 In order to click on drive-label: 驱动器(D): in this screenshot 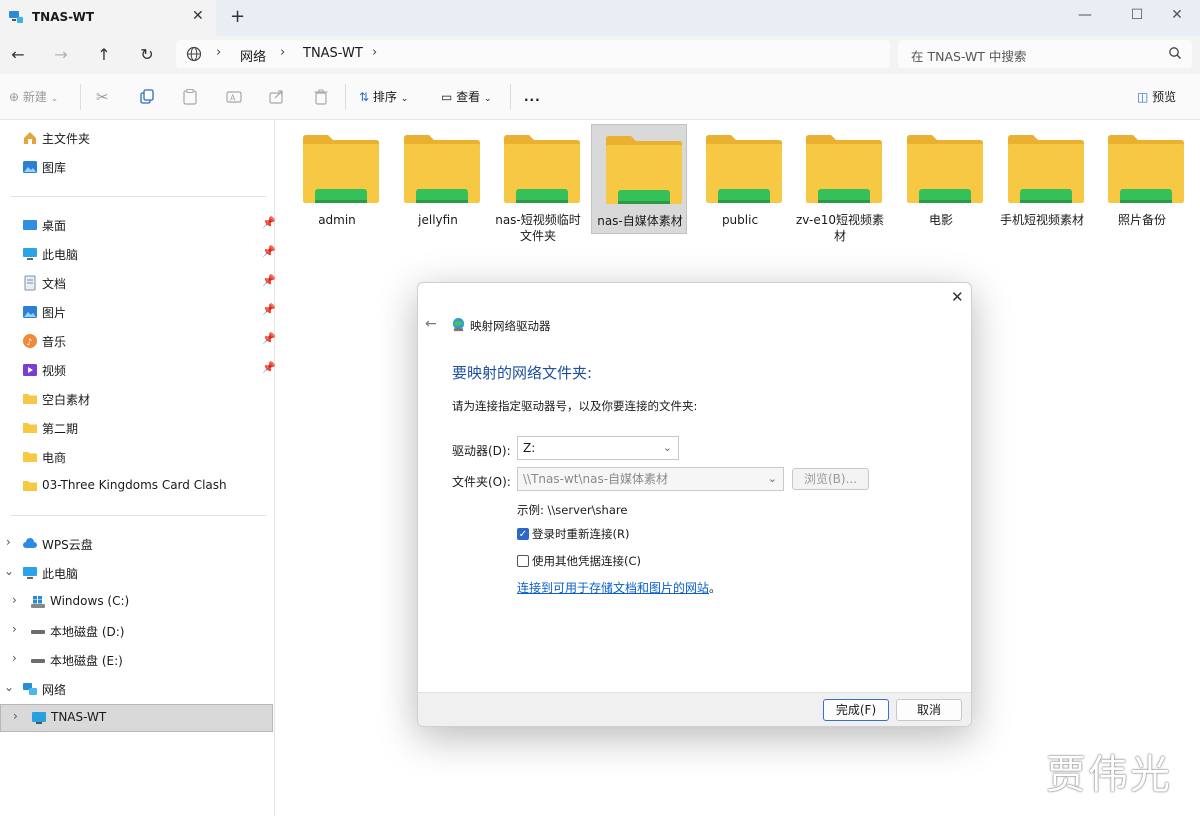, I will do `click(481, 451)`.